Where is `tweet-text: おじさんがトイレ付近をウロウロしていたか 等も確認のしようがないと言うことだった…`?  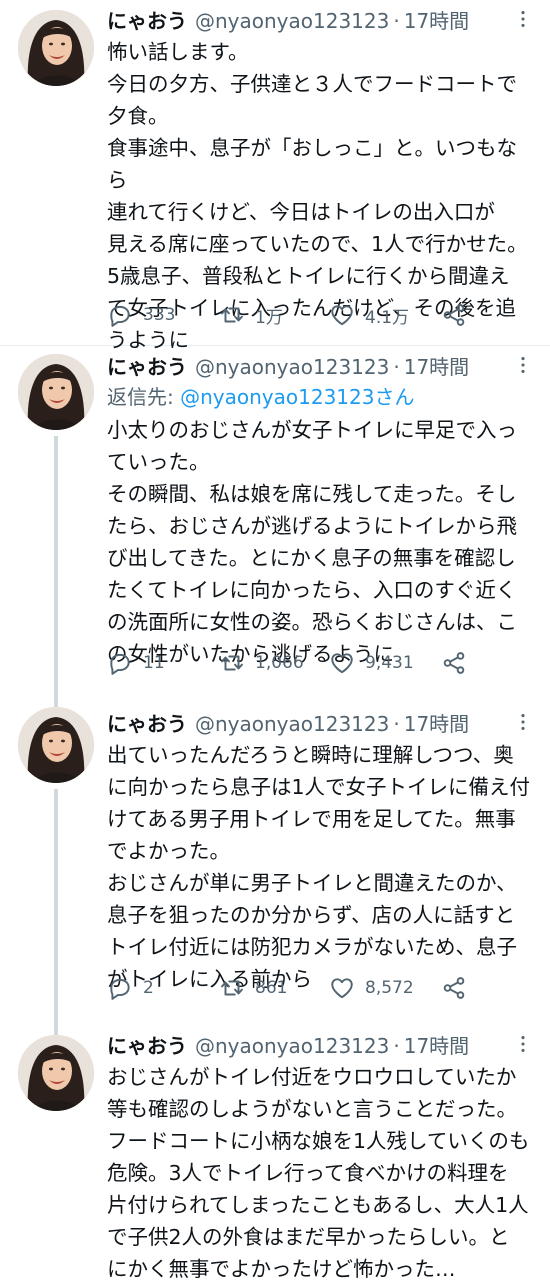
tweet-text: おじさんがトイレ付近をウロウロしていたか 等も確認のしようがないと言うことだった… is located at coordinates (320, 1173).